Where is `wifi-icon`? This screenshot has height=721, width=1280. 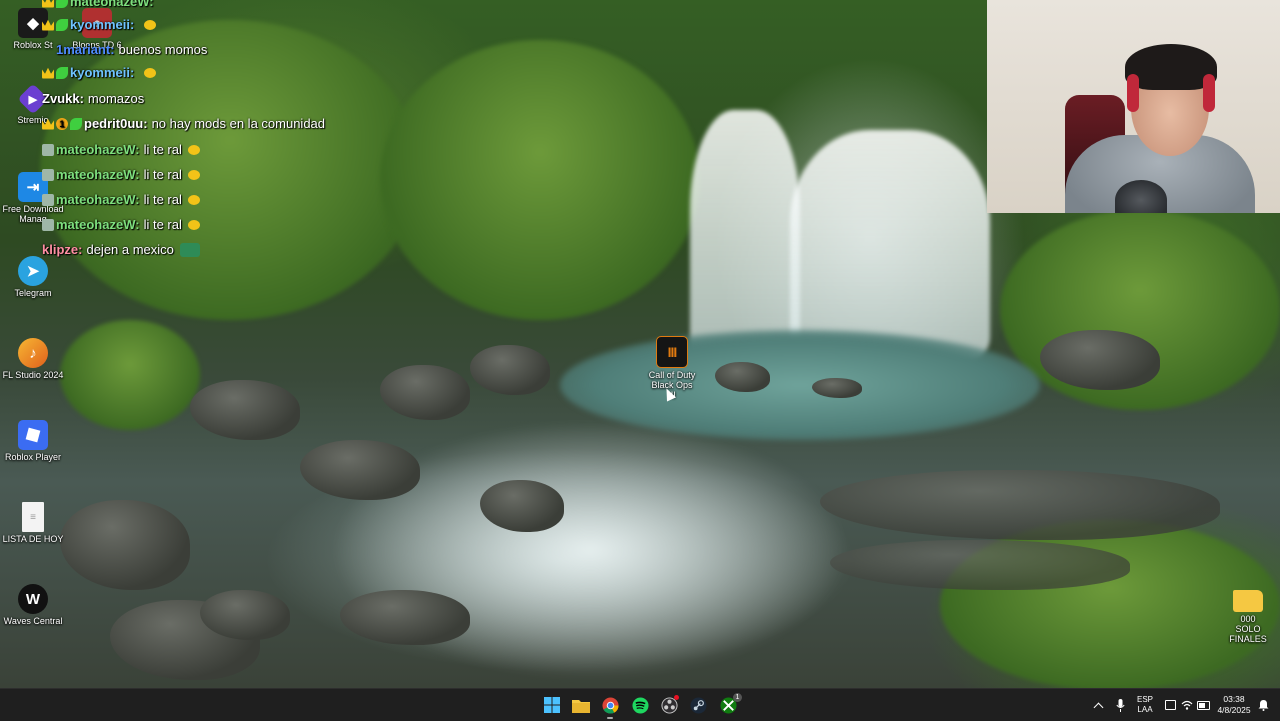 wifi-icon is located at coordinates (1187, 705).